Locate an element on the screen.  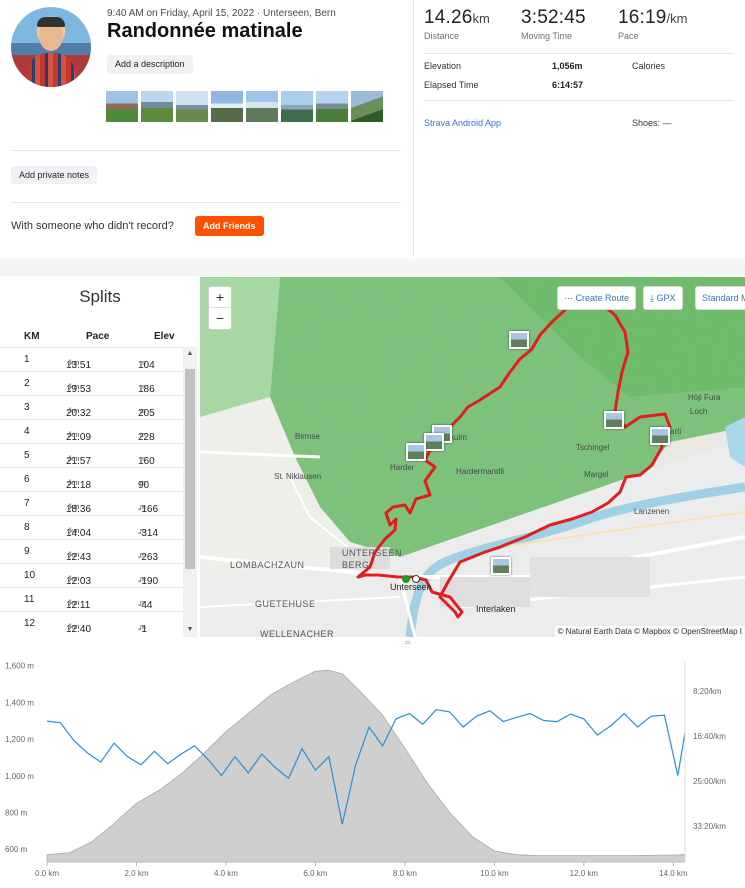
splits-header-pace: Pace is located at coordinates (98, 336).